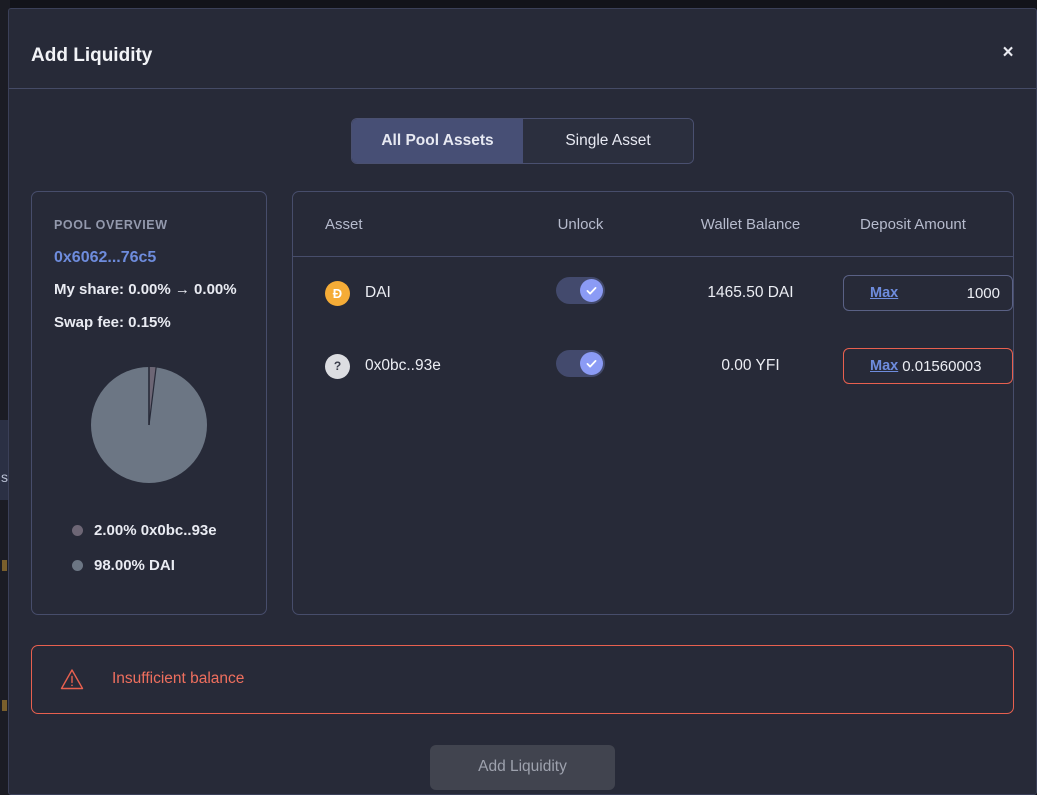 This screenshot has height=795, width=1037. I want to click on column-header-wallet-balance: Wallet Balance, so click(750, 224).